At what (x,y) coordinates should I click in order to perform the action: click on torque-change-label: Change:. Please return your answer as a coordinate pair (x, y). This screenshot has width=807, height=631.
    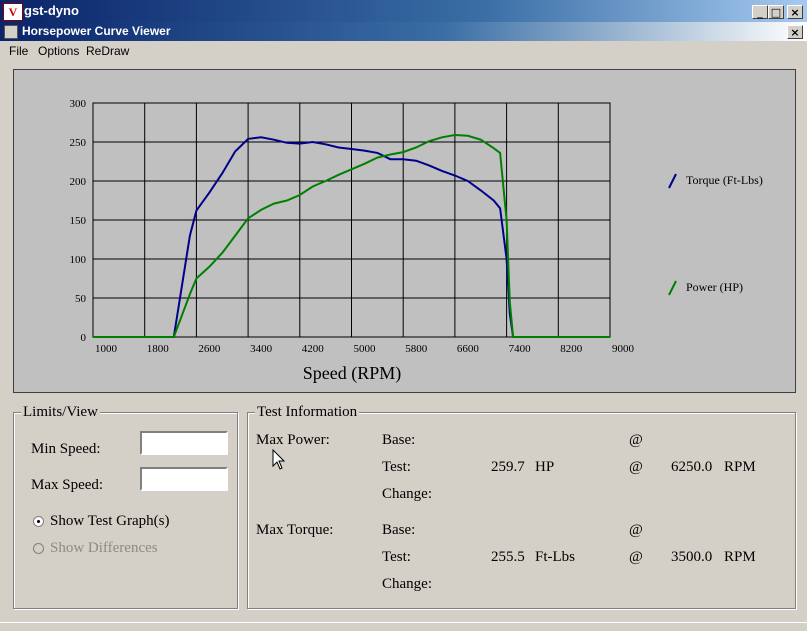
    Looking at the image, I should click on (407, 584).